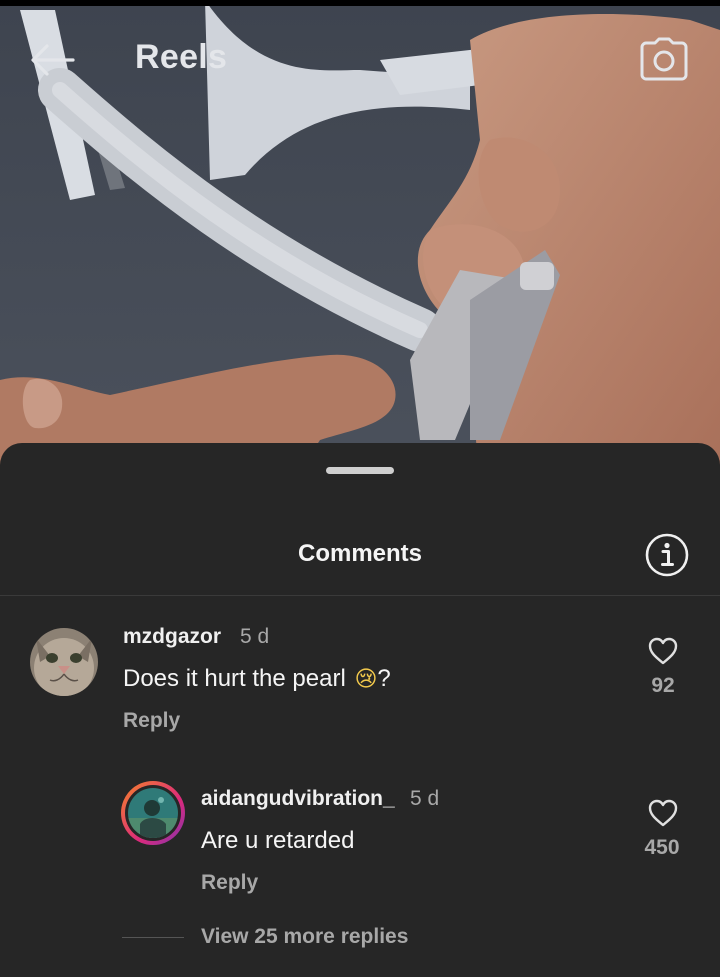 This screenshot has width=720, height=977. What do you see at coordinates (360, 3) in the screenshot?
I see `status-strip` at bounding box center [360, 3].